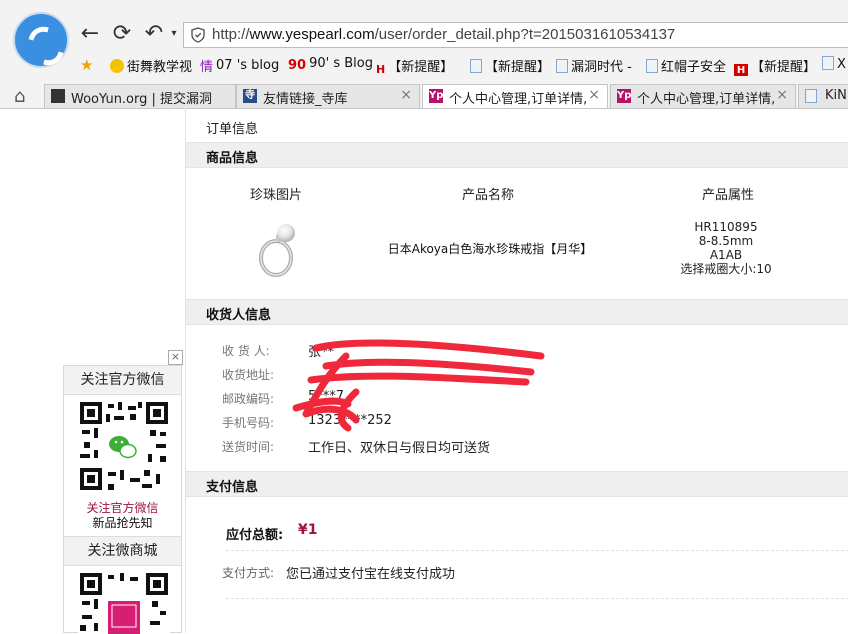  What do you see at coordinates (488, 195) in the screenshot?
I see `col-header-name: 产品名称` at bounding box center [488, 195].